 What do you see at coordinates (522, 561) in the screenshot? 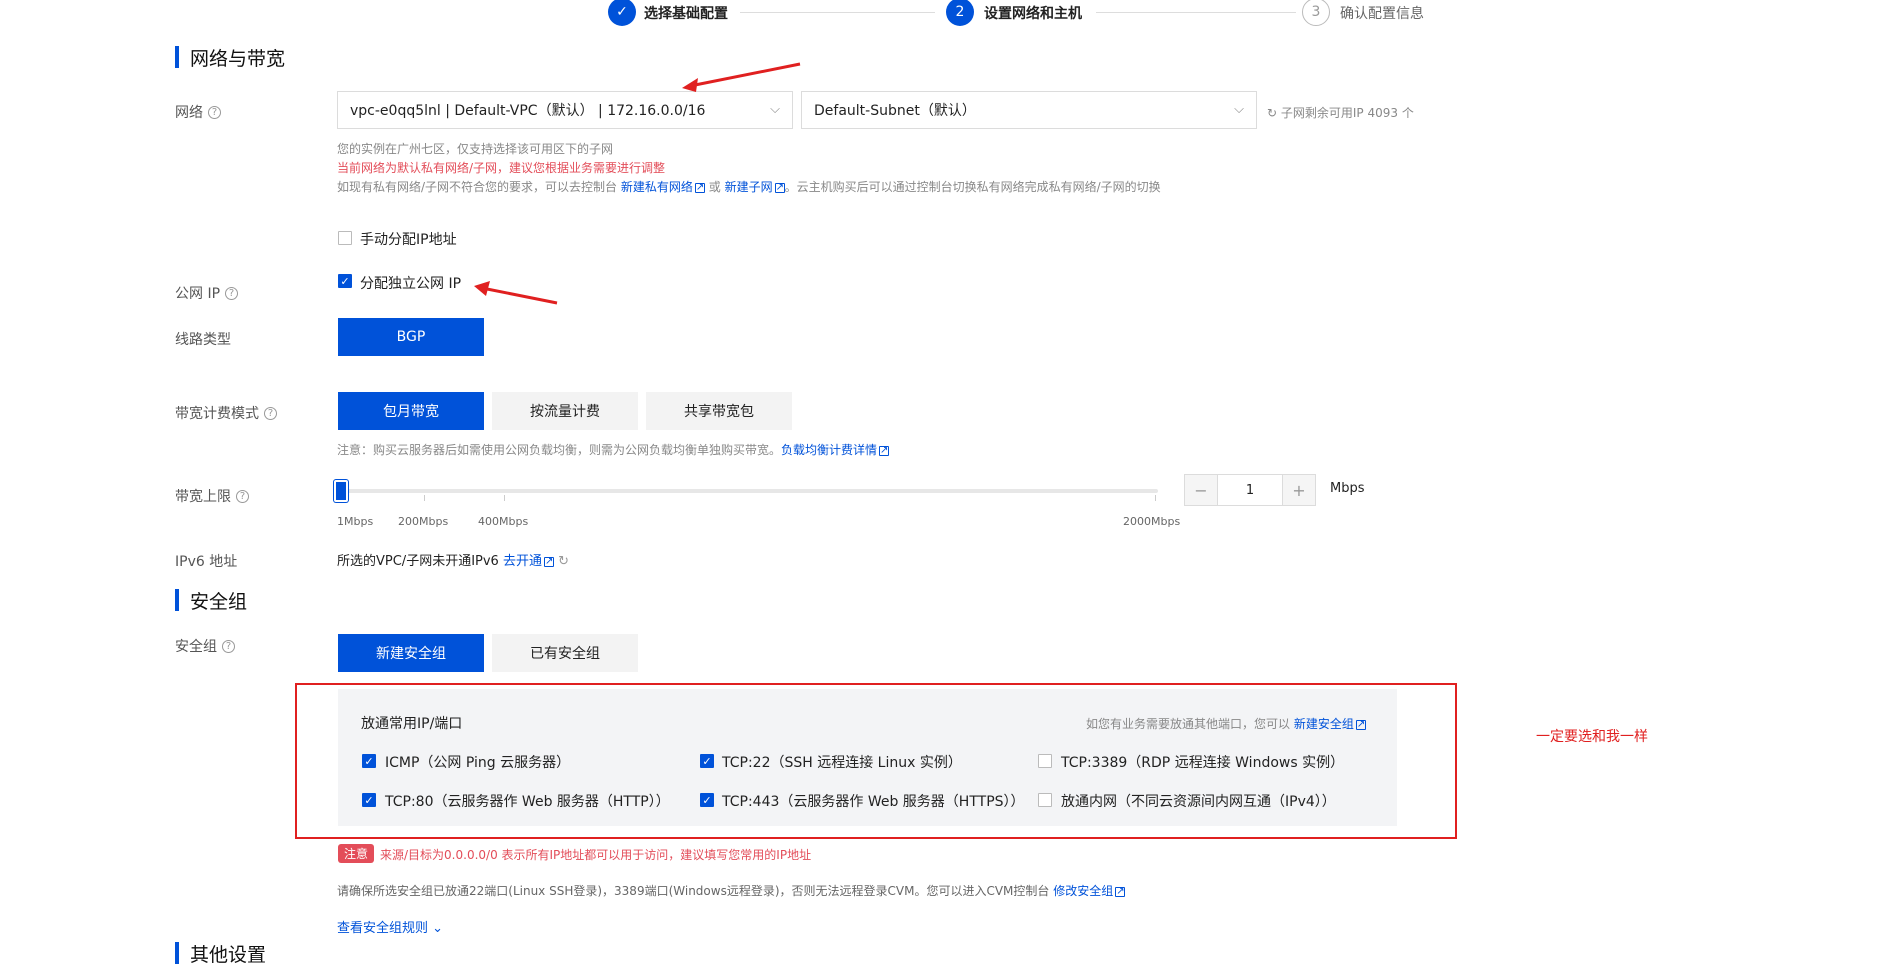
I see `enable-ipv6-link: 去开通` at bounding box center [522, 561].